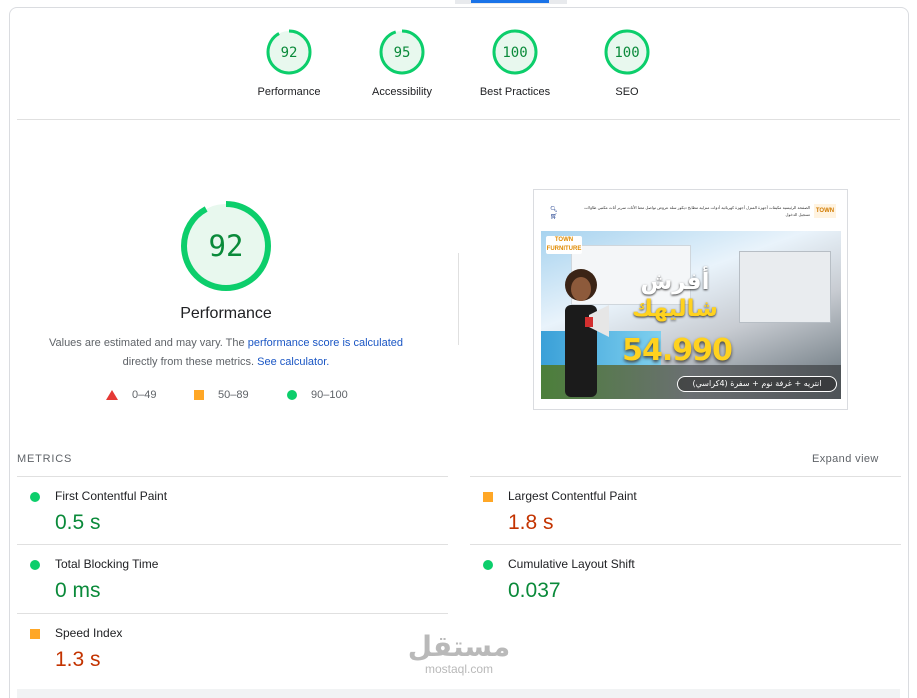 The height and width of the screenshot is (698, 917). Describe the element at coordinates (459, 646) in the screenshot. I see `watermark-arabic: مستقل` at that location.